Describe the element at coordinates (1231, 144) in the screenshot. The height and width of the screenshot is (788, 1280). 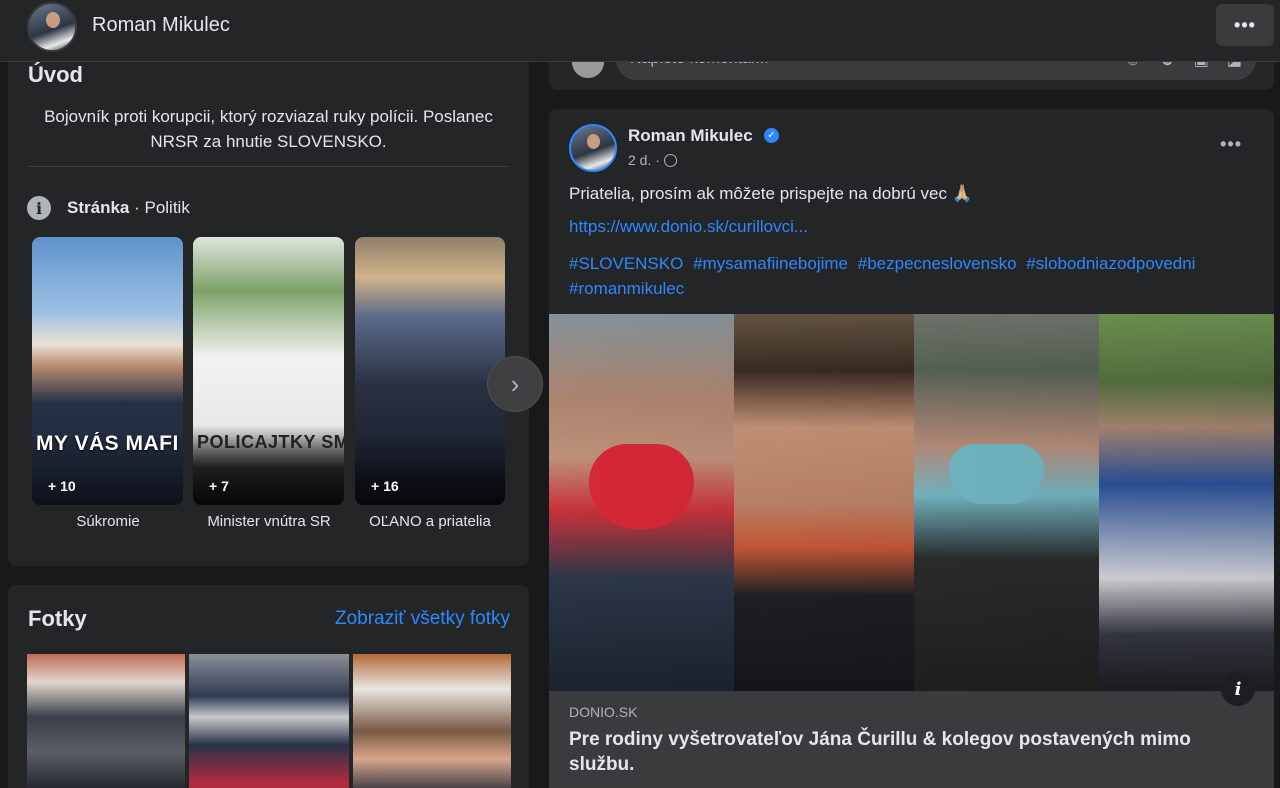
I see `post-options-button: •••` at that location.